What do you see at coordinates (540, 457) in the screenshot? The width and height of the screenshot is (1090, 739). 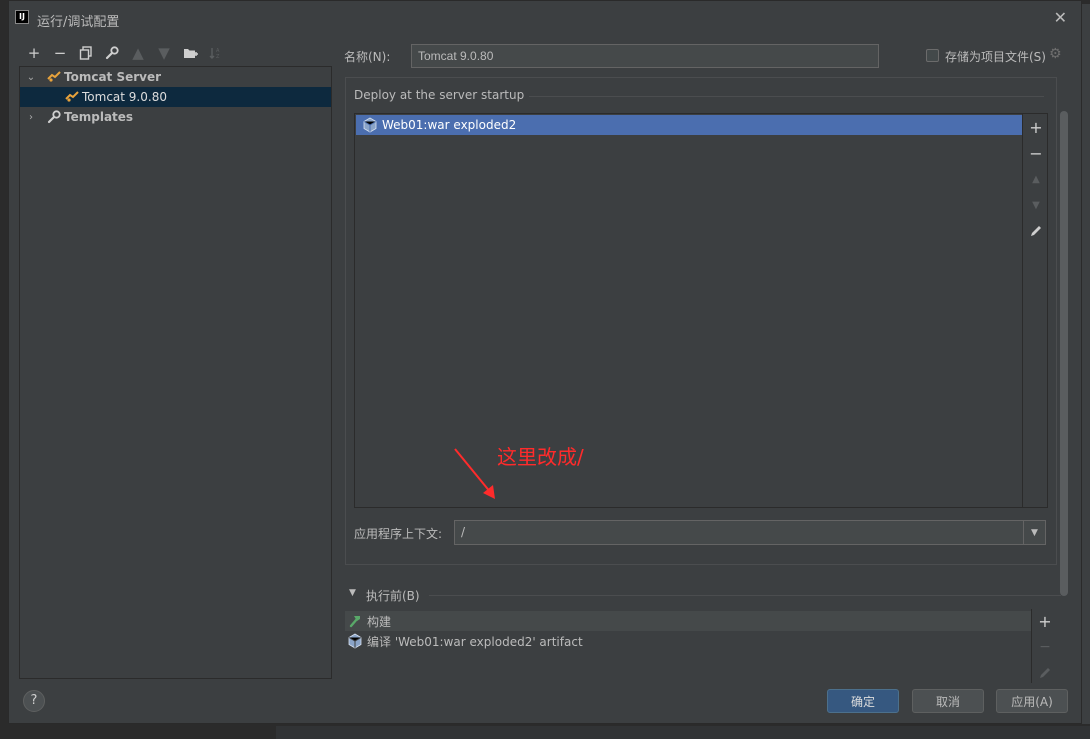 I see `annotation-text: 这里改成/` at bounding box center [540, 457].